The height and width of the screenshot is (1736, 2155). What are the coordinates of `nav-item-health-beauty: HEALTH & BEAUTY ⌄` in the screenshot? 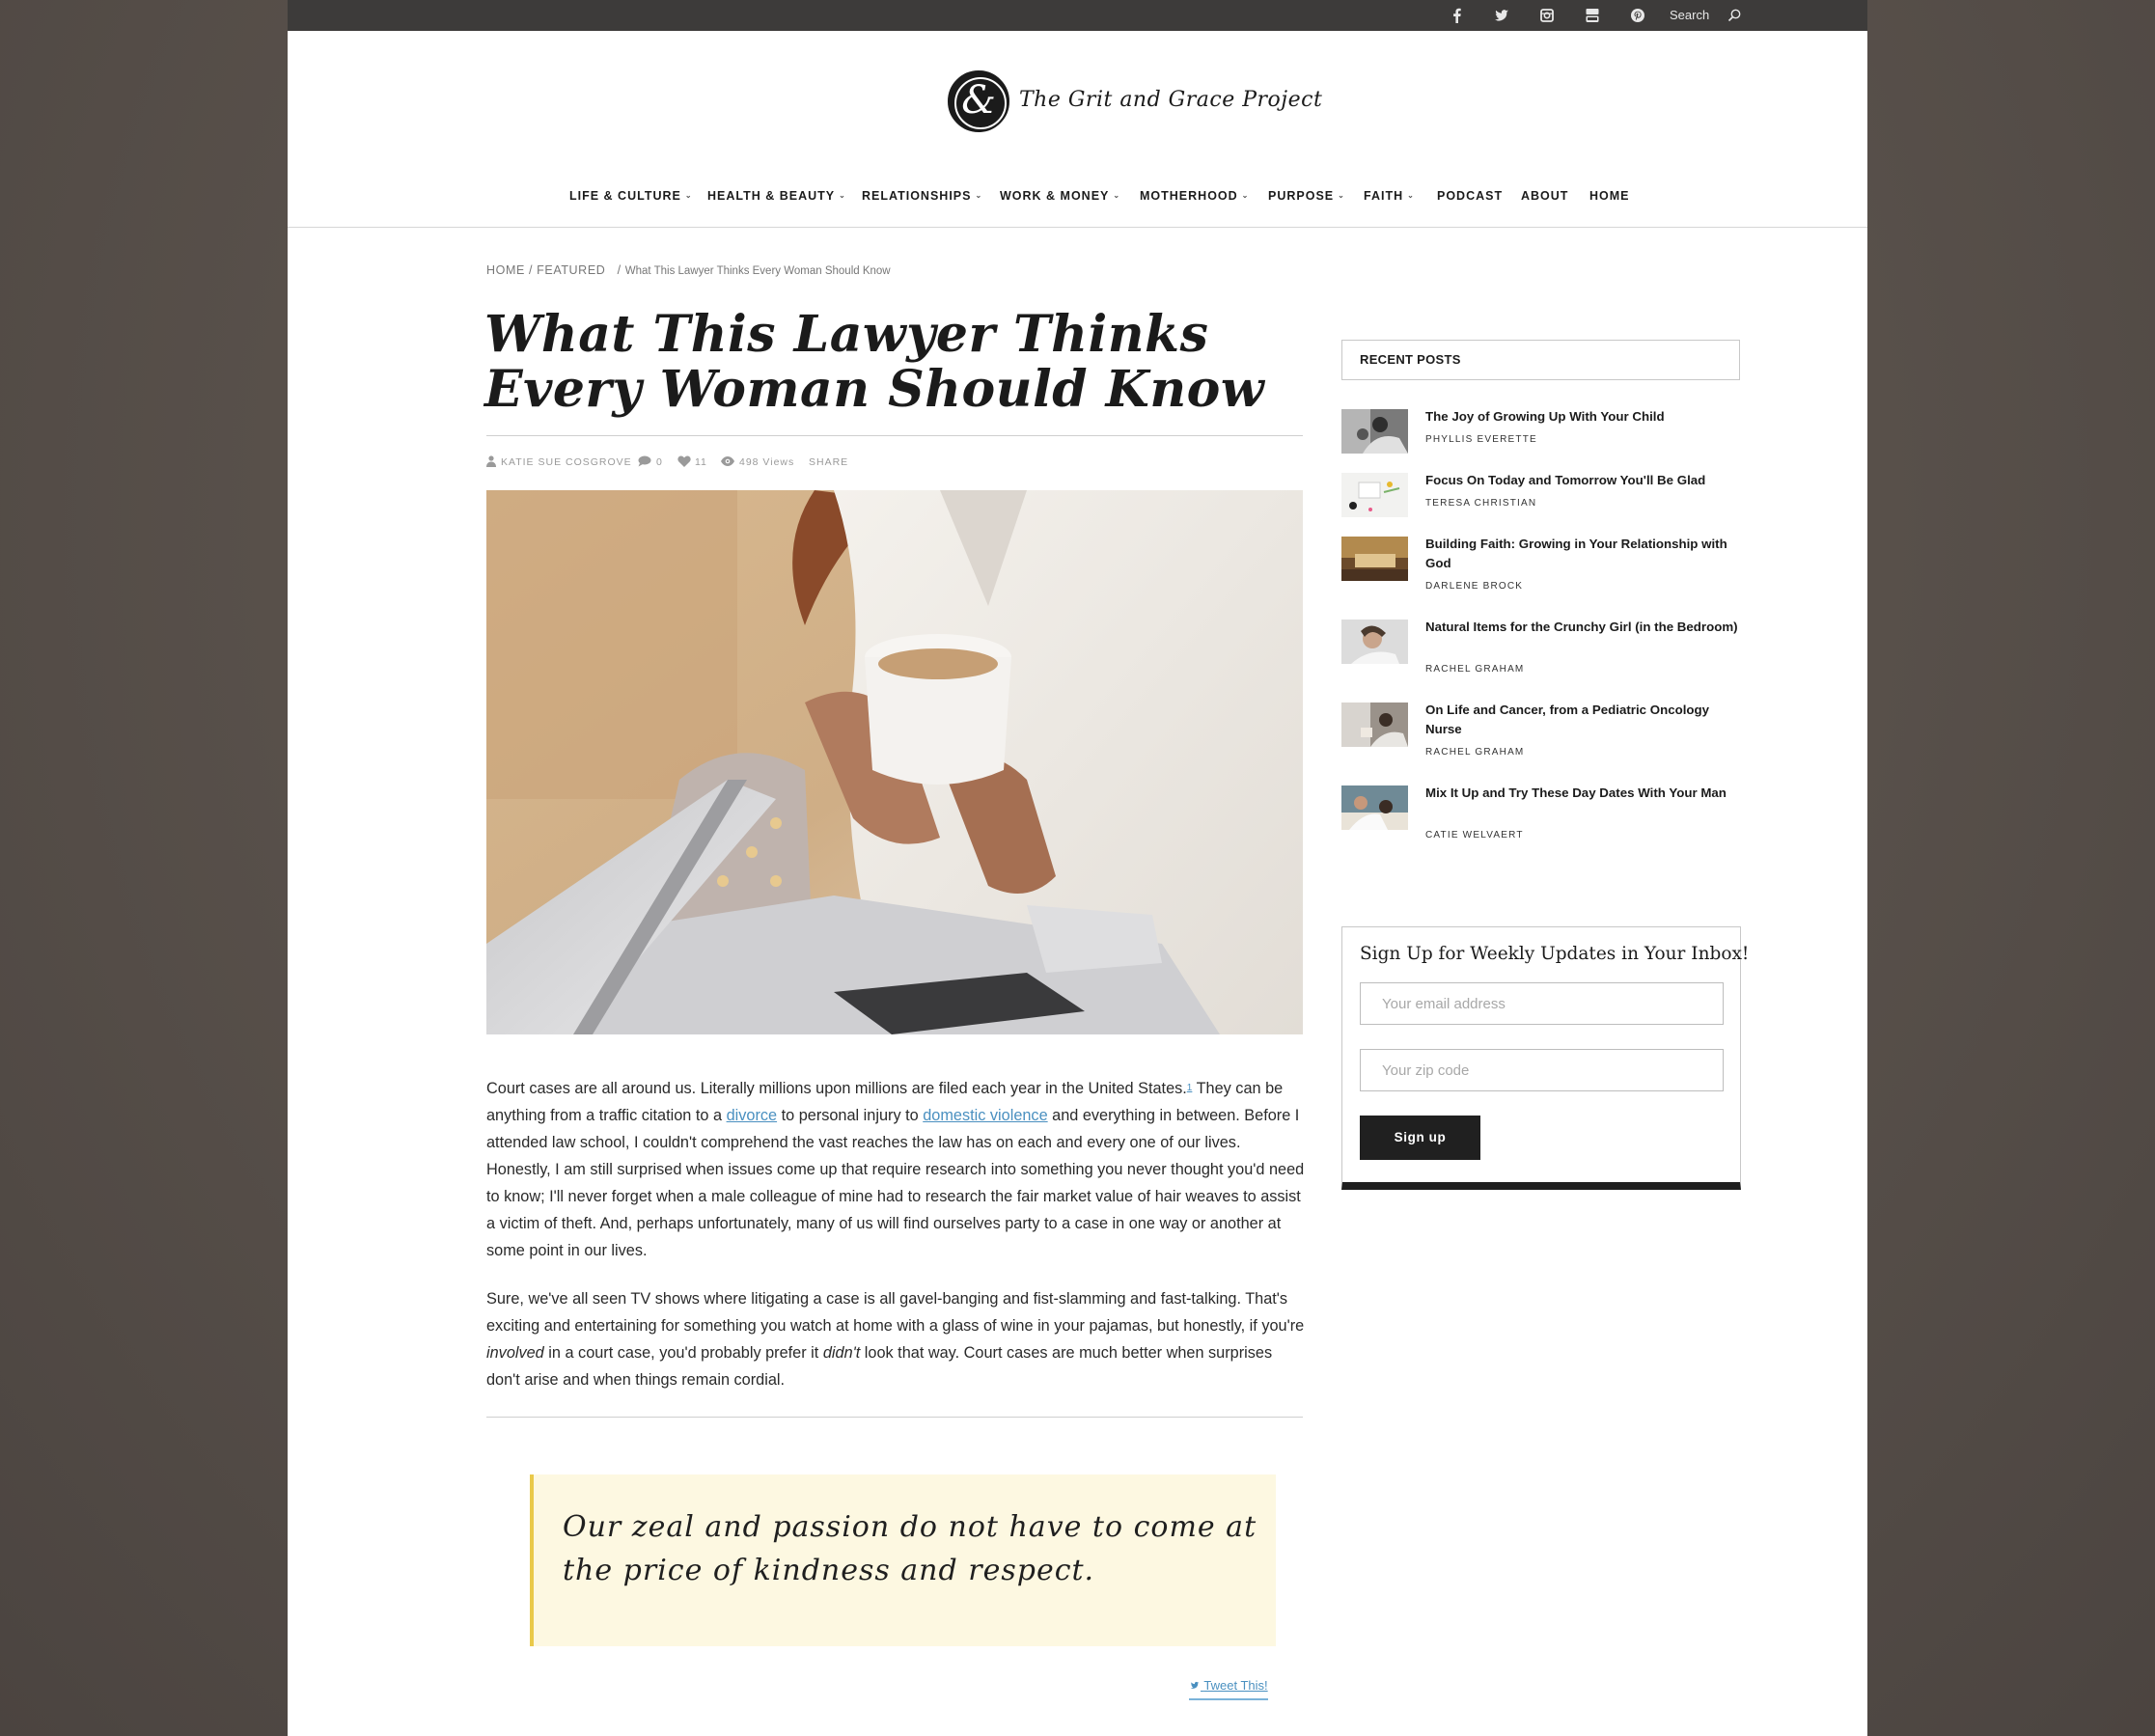 It's located at (776, 196).